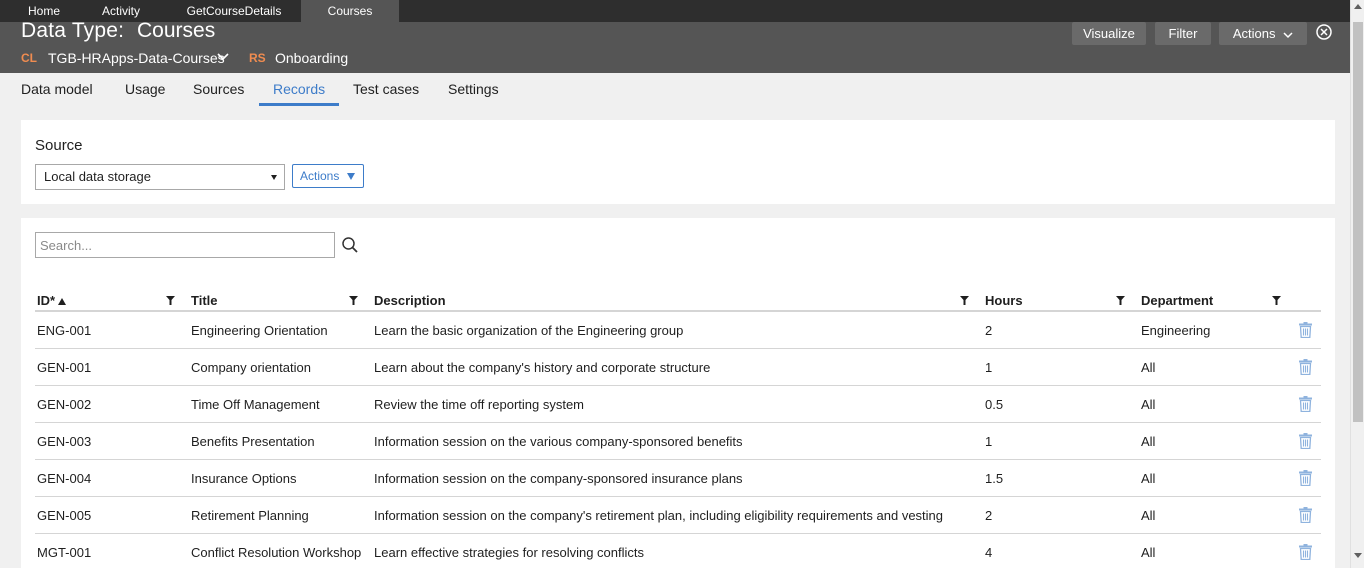  Describe the element at coordinates (1177, 300) in the screenshot. I see `column-header-department: Department` at that location.